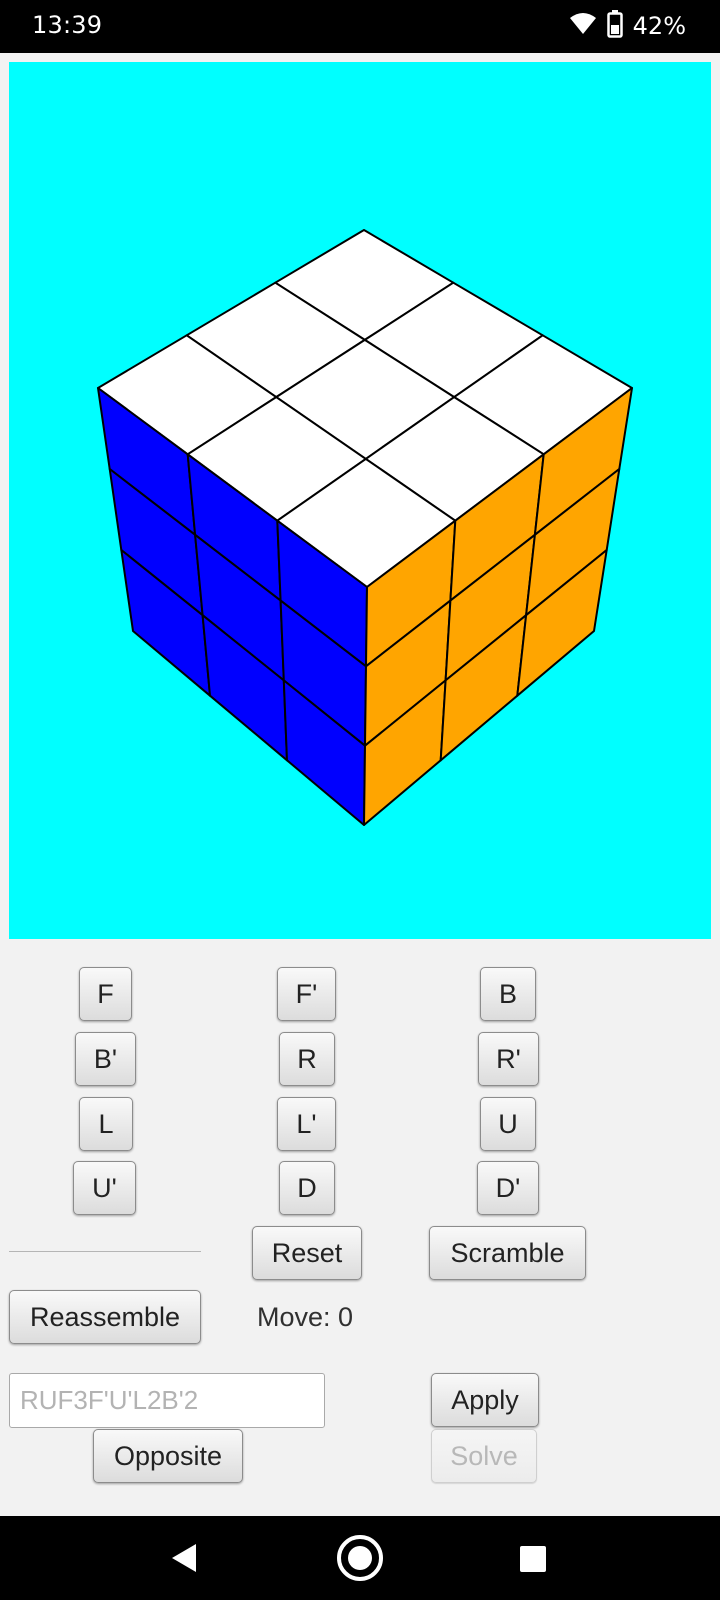 This screenshot has width=720, height=1600. Describe the element at coordinates (508, 1124) in the screenshot. I see `move-u-button: U` at that location.